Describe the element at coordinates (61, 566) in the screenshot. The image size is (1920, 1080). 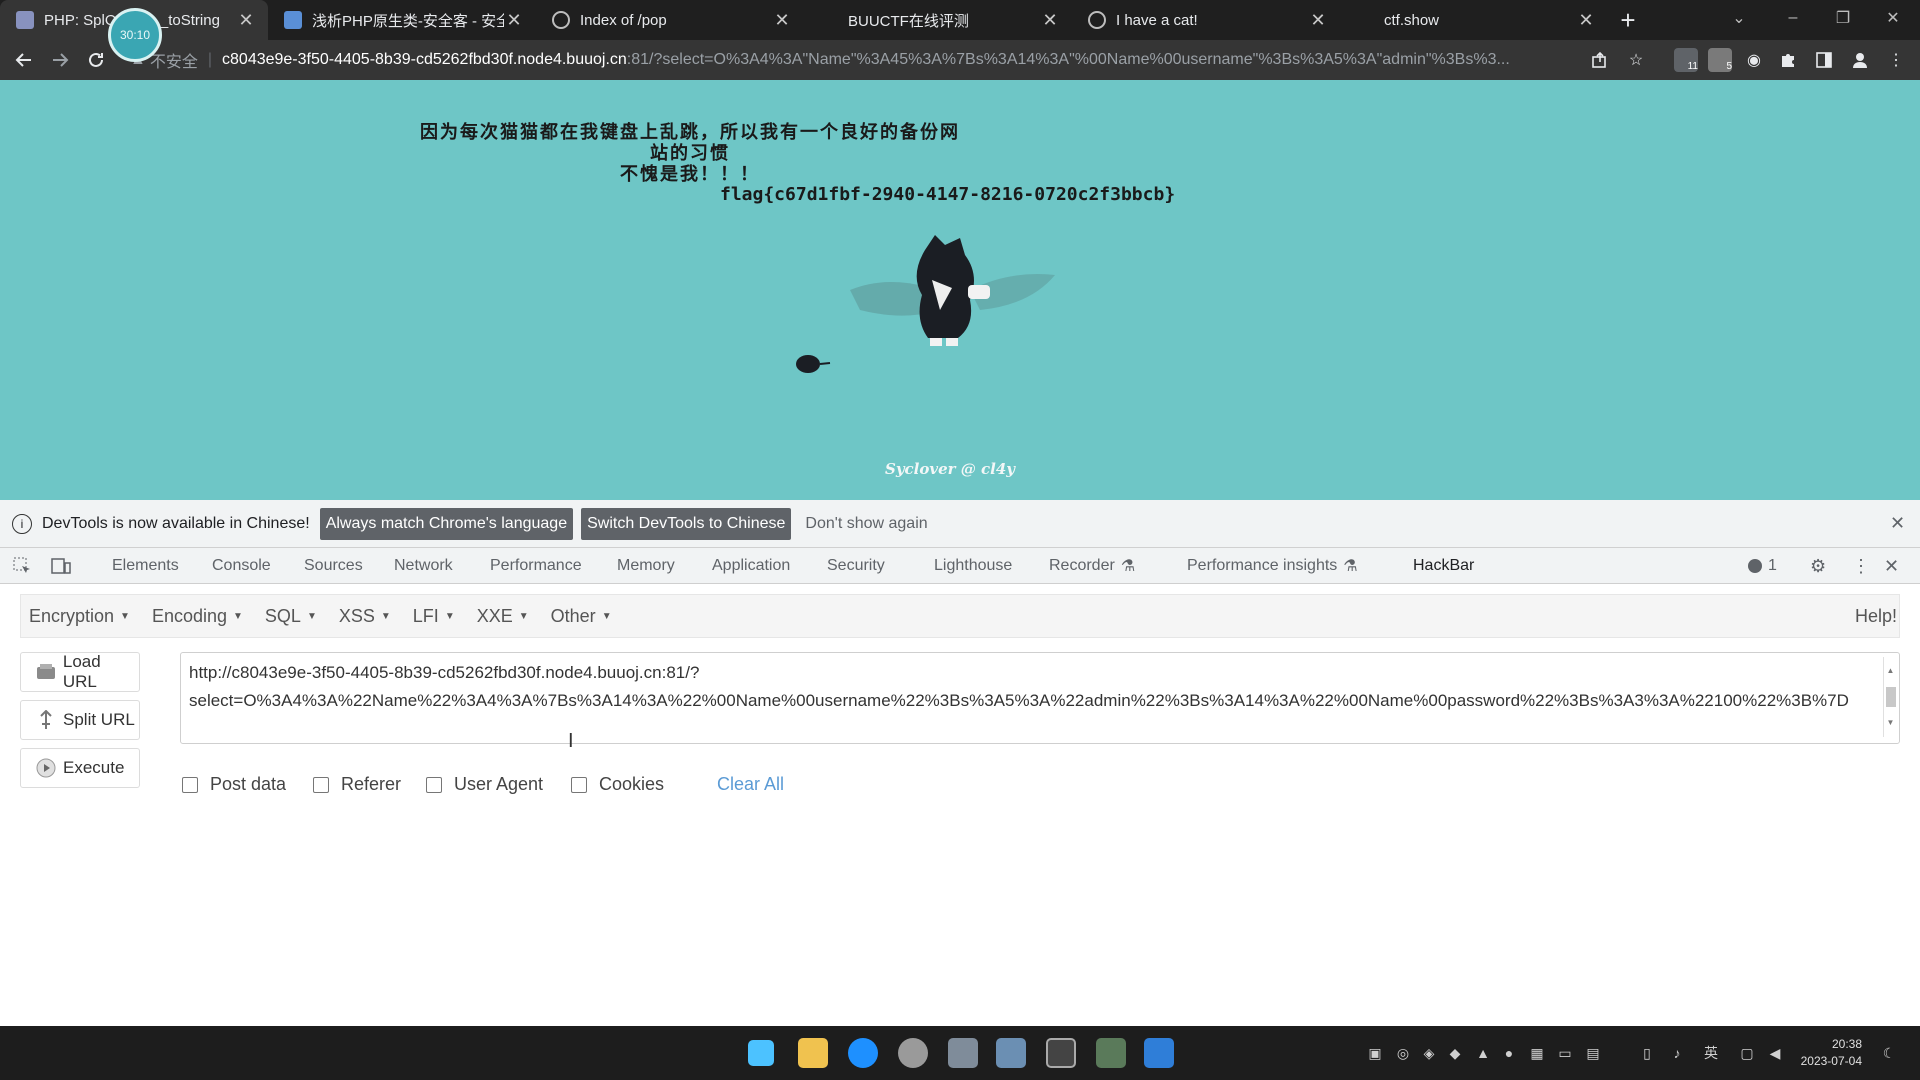
I see `device-toolbar-icon` at that location.